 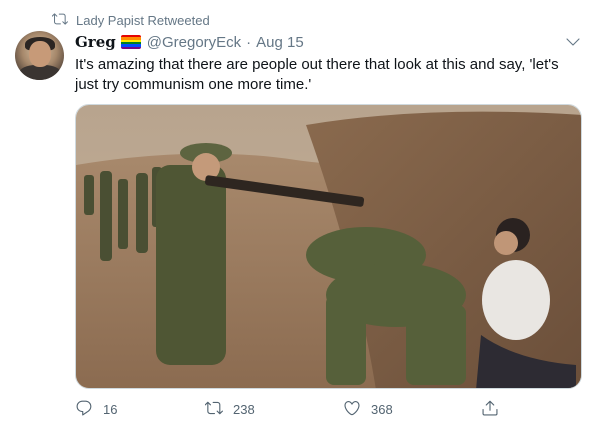 I want to click on author-name: Greg, so click(x=95, y=42).